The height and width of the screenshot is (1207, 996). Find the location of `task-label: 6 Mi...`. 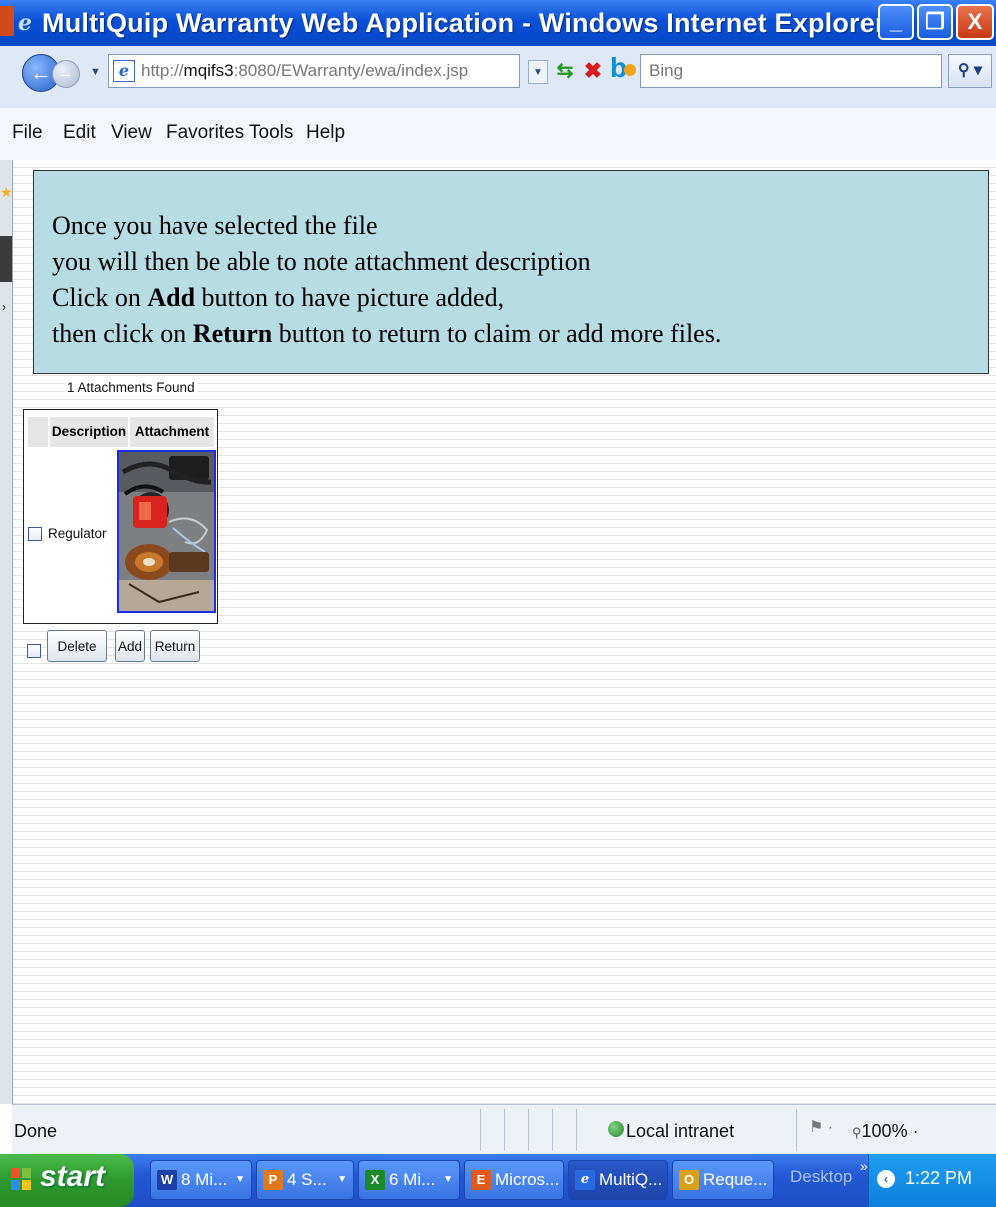

task-label: 6 Mi... is located at coordinates (412, 1179).